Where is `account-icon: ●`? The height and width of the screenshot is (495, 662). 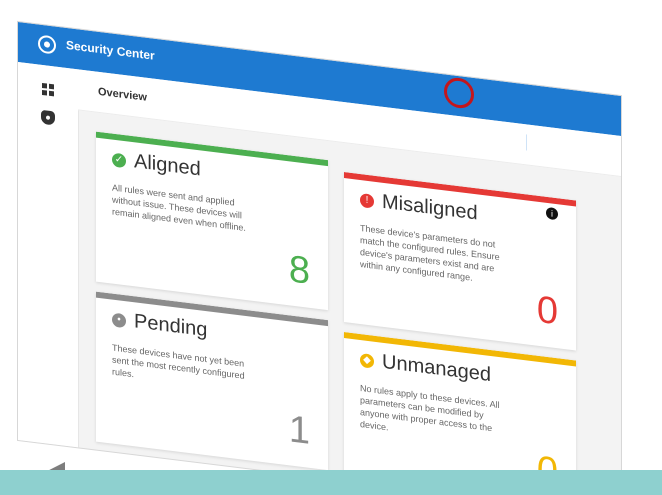
account-icon: ● is located at coordinates (592, 151).